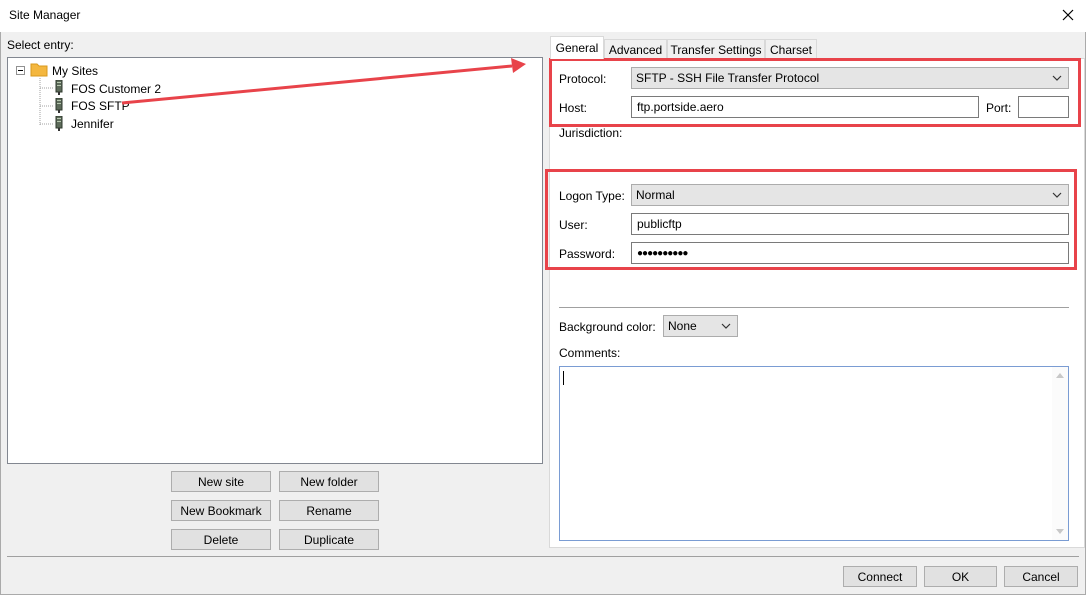  What do you see at coordinates (577, 47) in the screenshot?
I see `tab-general: General` at bounding box center [577, 47].